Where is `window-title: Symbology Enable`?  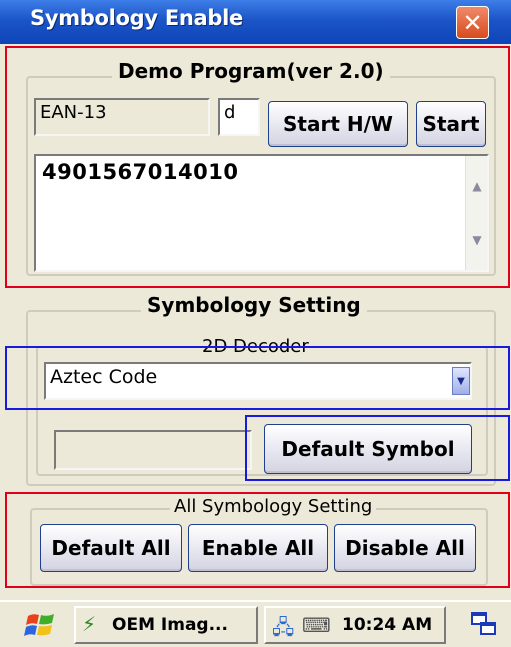
window-title: Symbology Enable is located at coordinates (136, 18).